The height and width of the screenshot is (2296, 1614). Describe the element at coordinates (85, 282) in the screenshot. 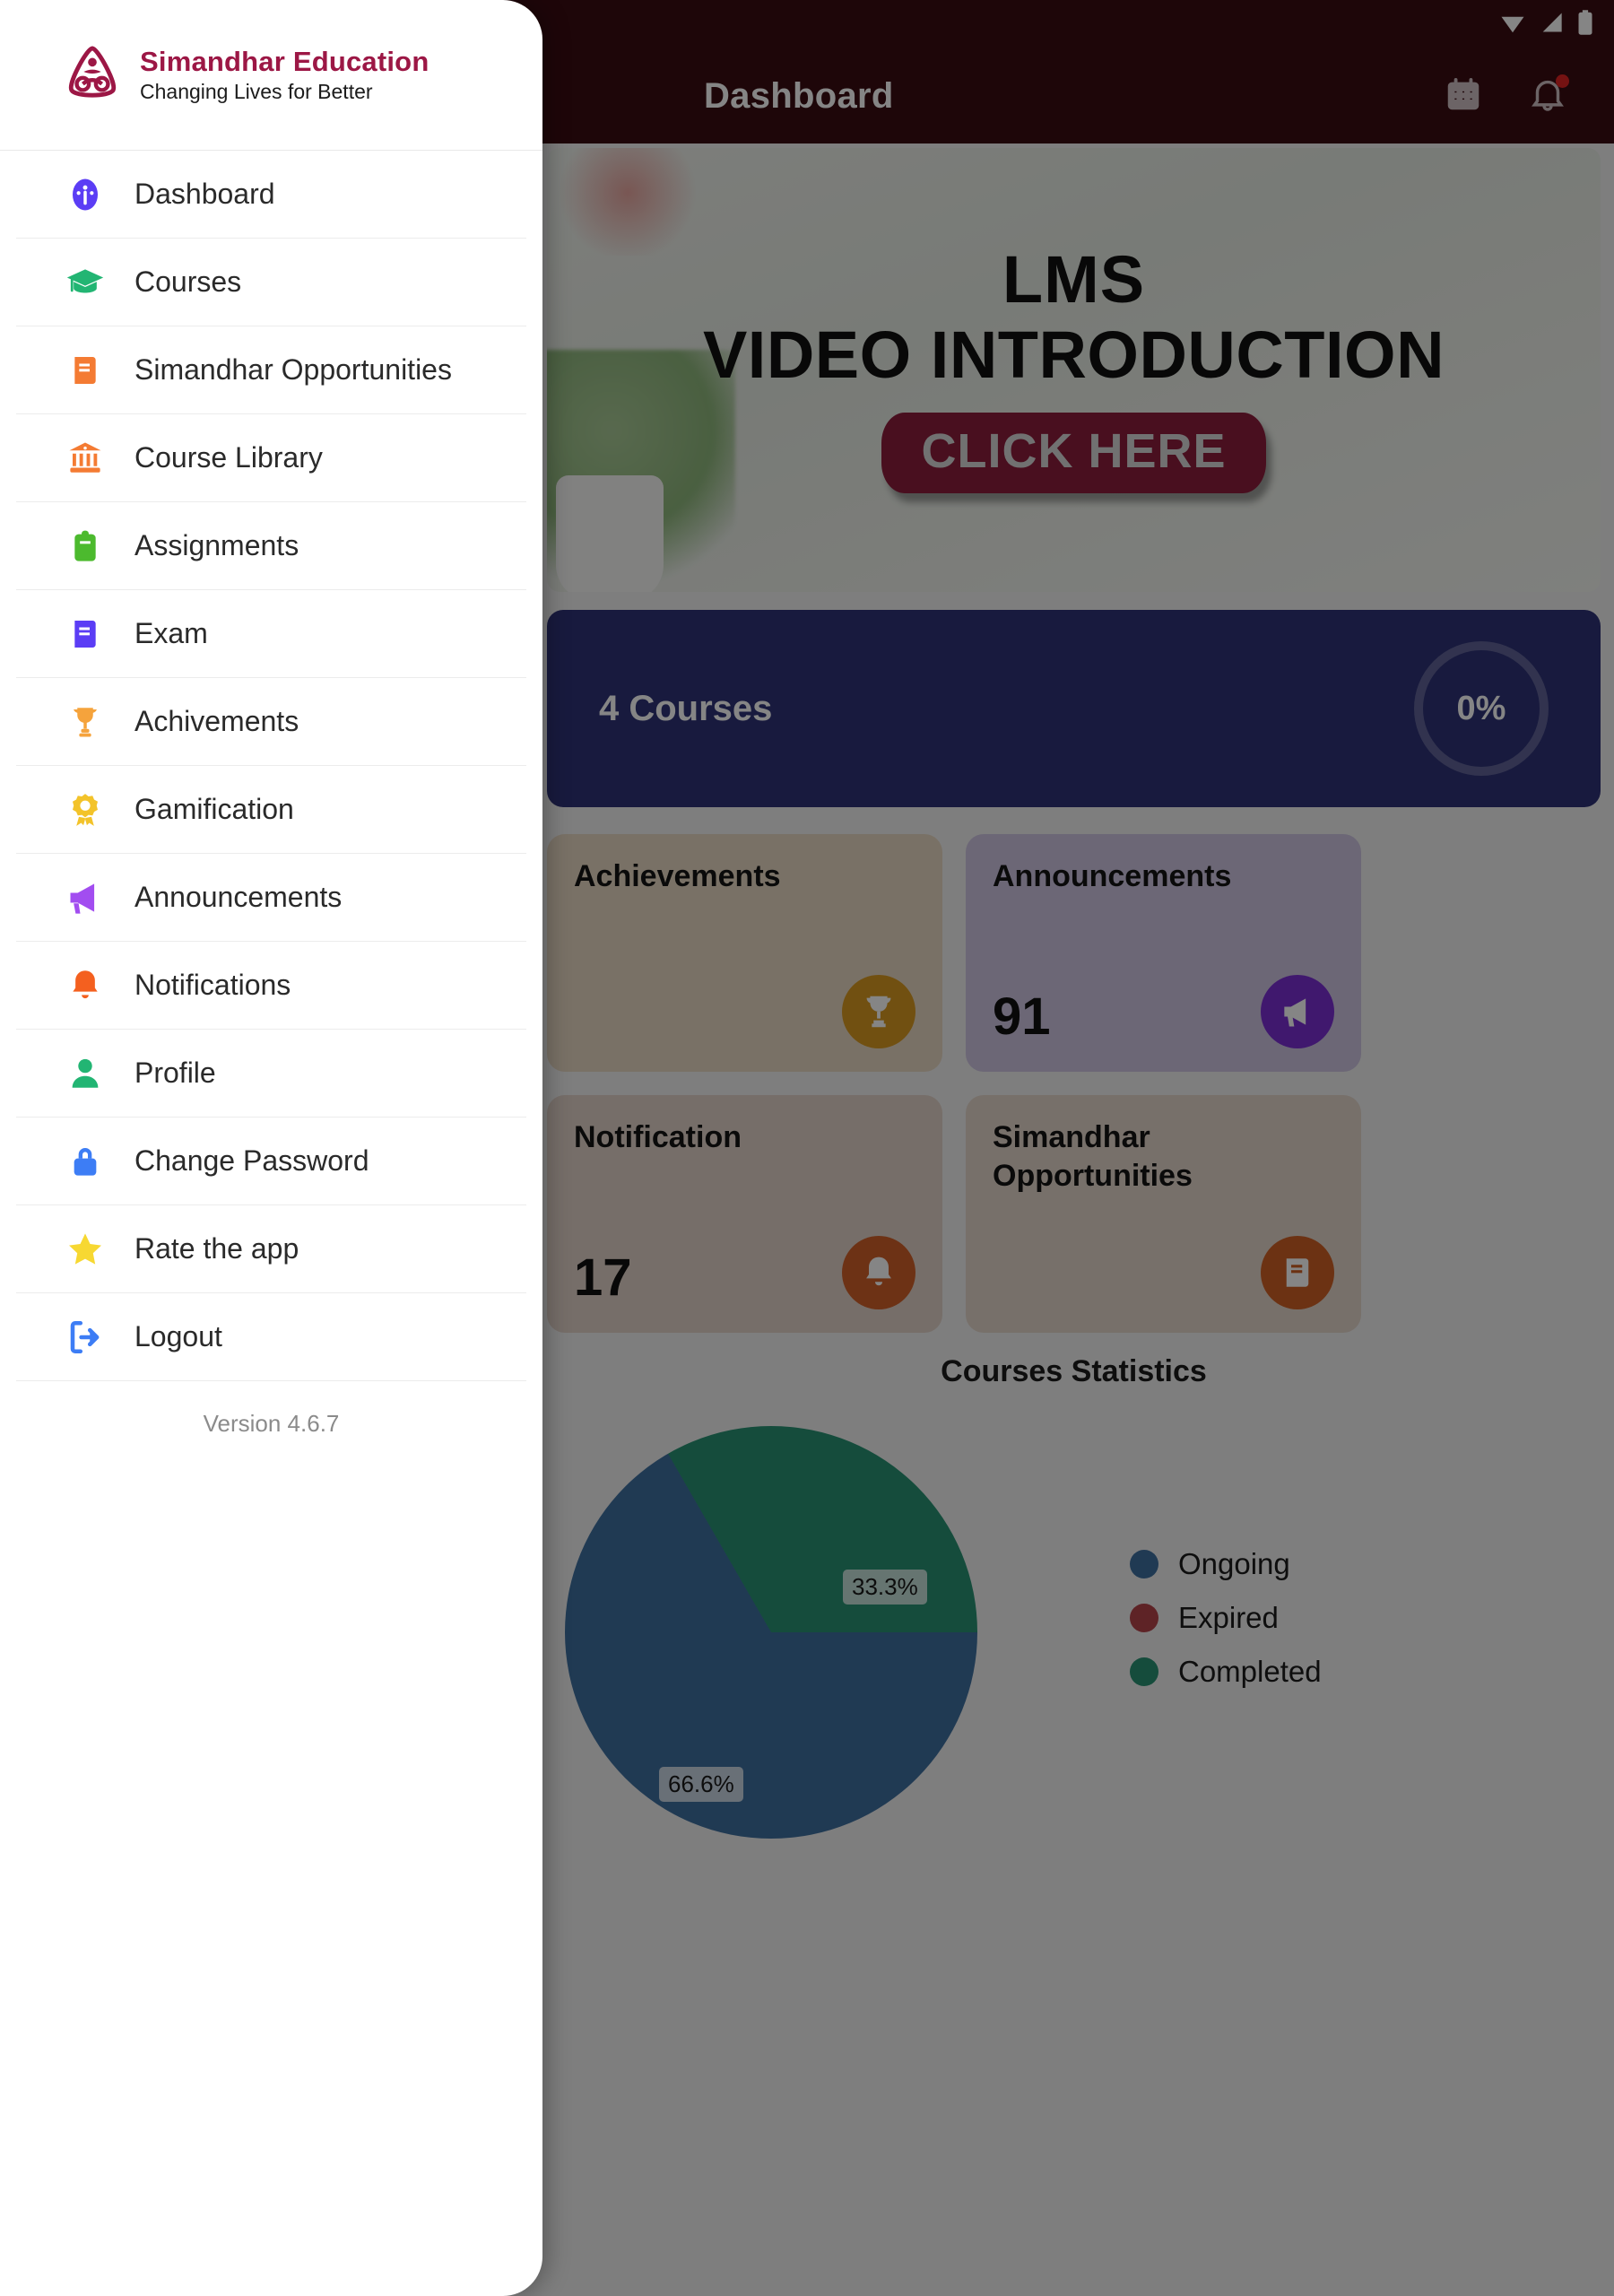

I see `graduation-cap-icon` at that location.